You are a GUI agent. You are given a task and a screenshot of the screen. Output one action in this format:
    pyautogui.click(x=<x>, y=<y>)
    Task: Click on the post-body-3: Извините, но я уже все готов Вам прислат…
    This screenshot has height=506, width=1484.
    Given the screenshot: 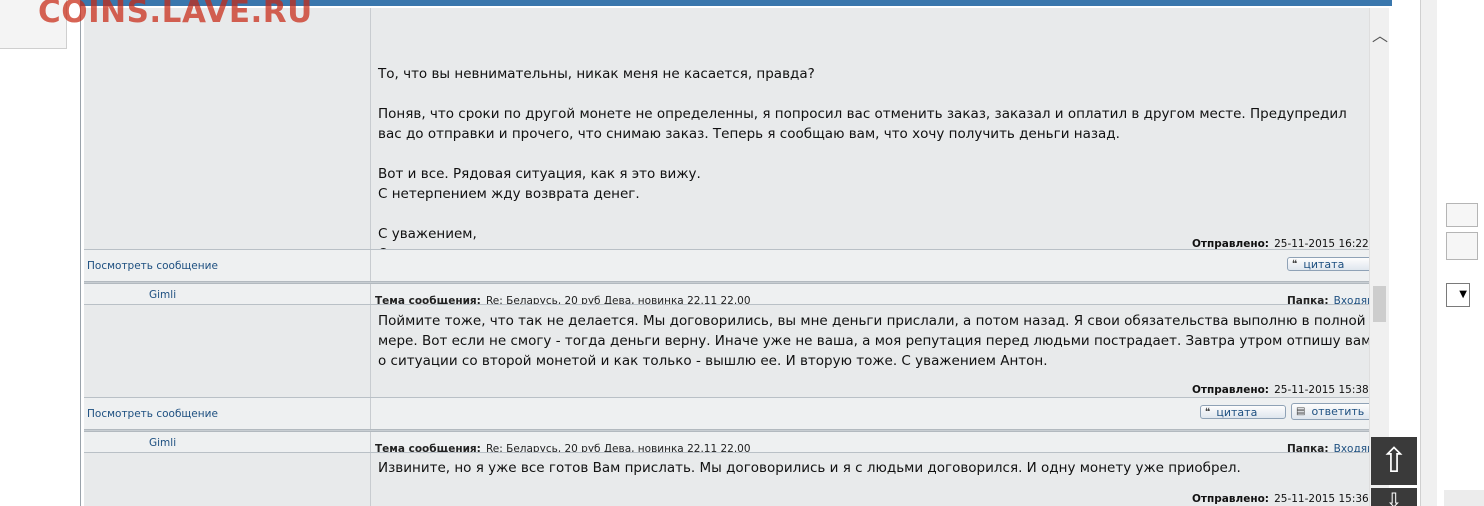 What is the action you would take?
    pyautogui.click(x=809, y=468)
    